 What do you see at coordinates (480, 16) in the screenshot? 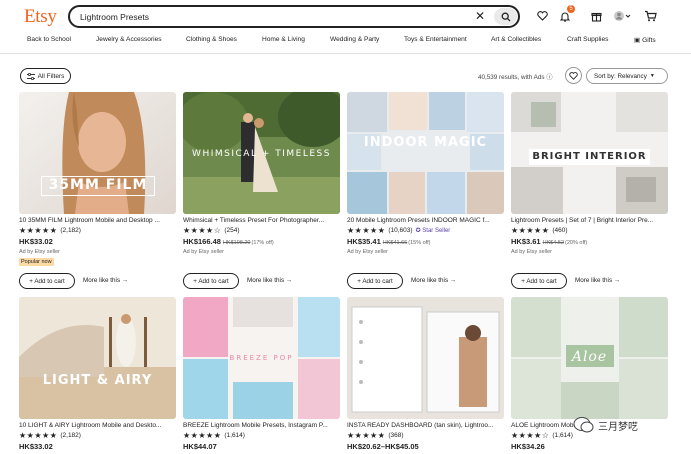
I see `clear-icon: ✕` at bounding box center [480, 16].